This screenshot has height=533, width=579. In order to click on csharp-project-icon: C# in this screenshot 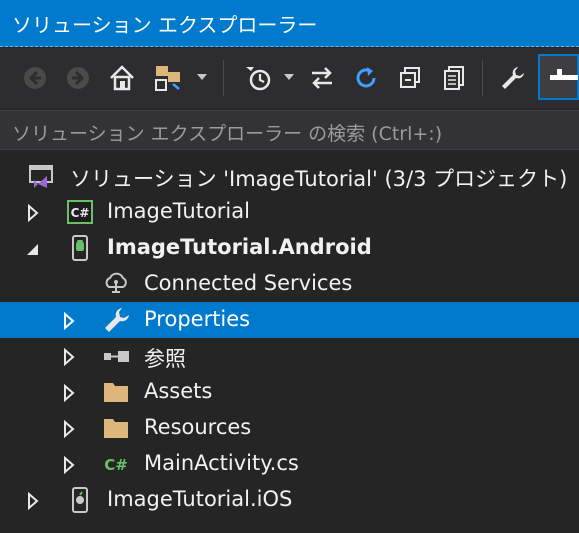, I will do `click(80, 212)`.